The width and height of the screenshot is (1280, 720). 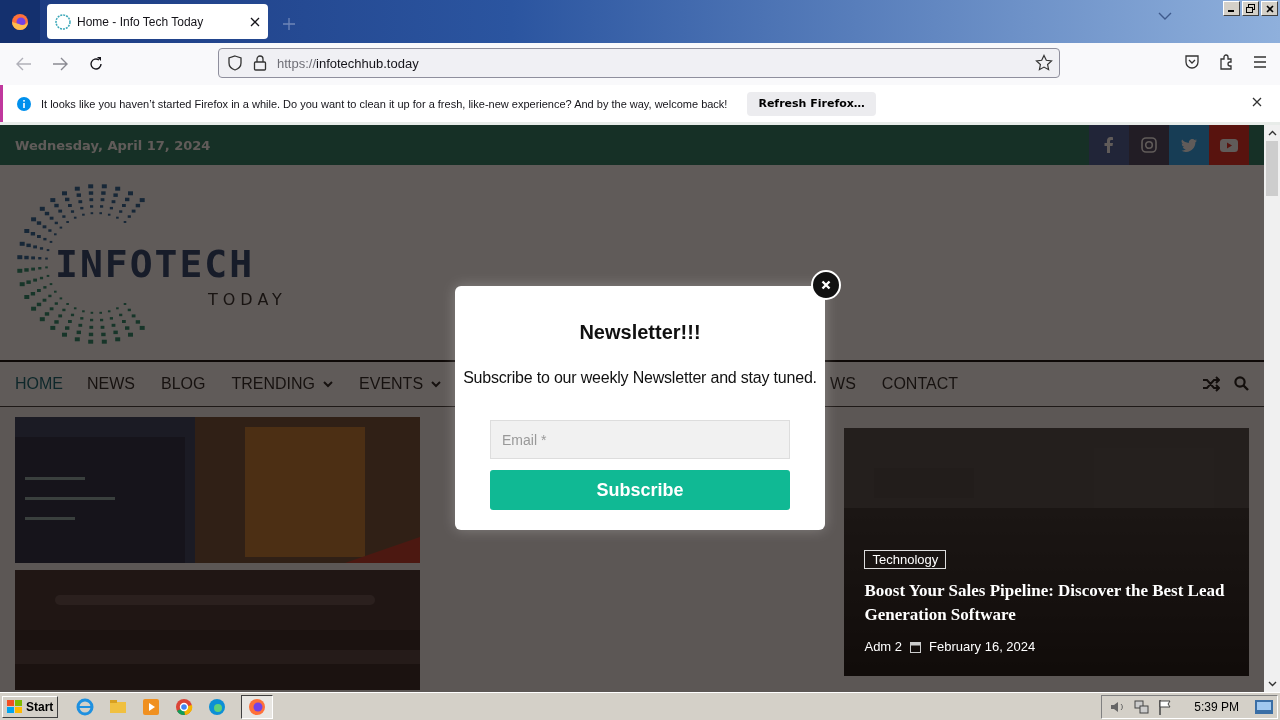 I want to click on lock-icon, so click(x=260, y=63).